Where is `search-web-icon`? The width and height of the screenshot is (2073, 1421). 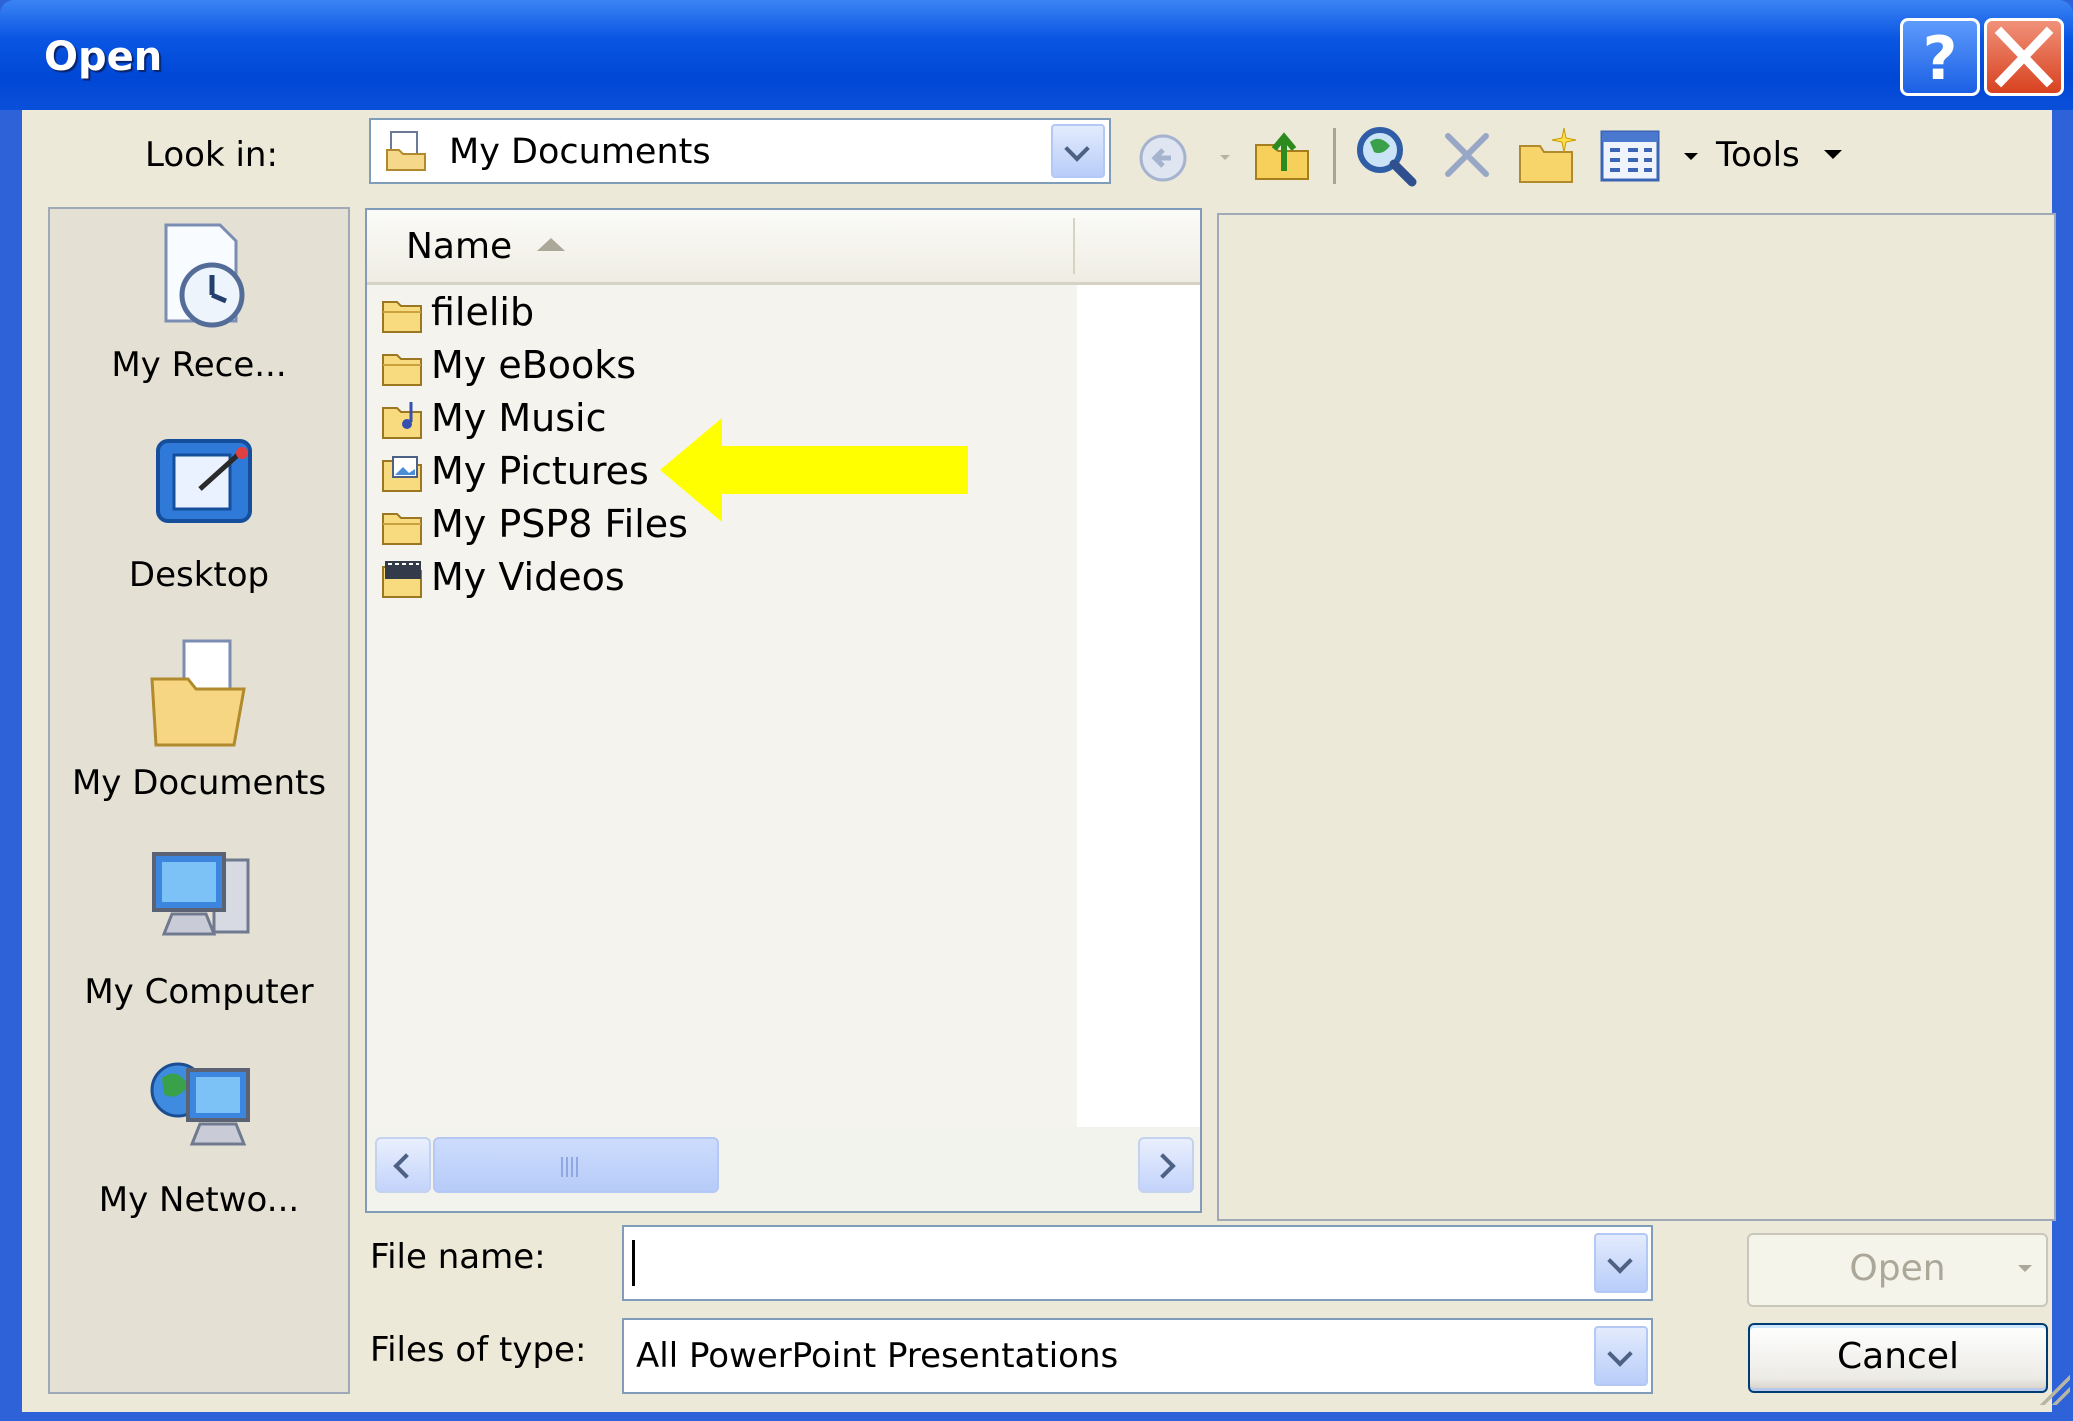
search-web-icon is located at coordinates (1385, 155).